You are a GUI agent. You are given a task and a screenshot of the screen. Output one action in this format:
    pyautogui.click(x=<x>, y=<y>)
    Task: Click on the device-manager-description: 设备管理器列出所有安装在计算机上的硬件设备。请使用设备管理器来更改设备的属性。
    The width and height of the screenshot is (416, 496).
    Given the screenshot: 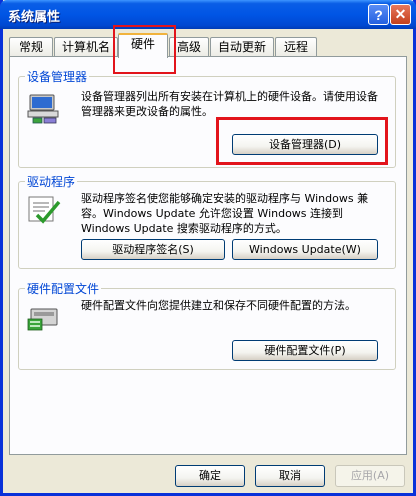 What is the action you would take?
    pyautogui.click(x=229, y=104)
    